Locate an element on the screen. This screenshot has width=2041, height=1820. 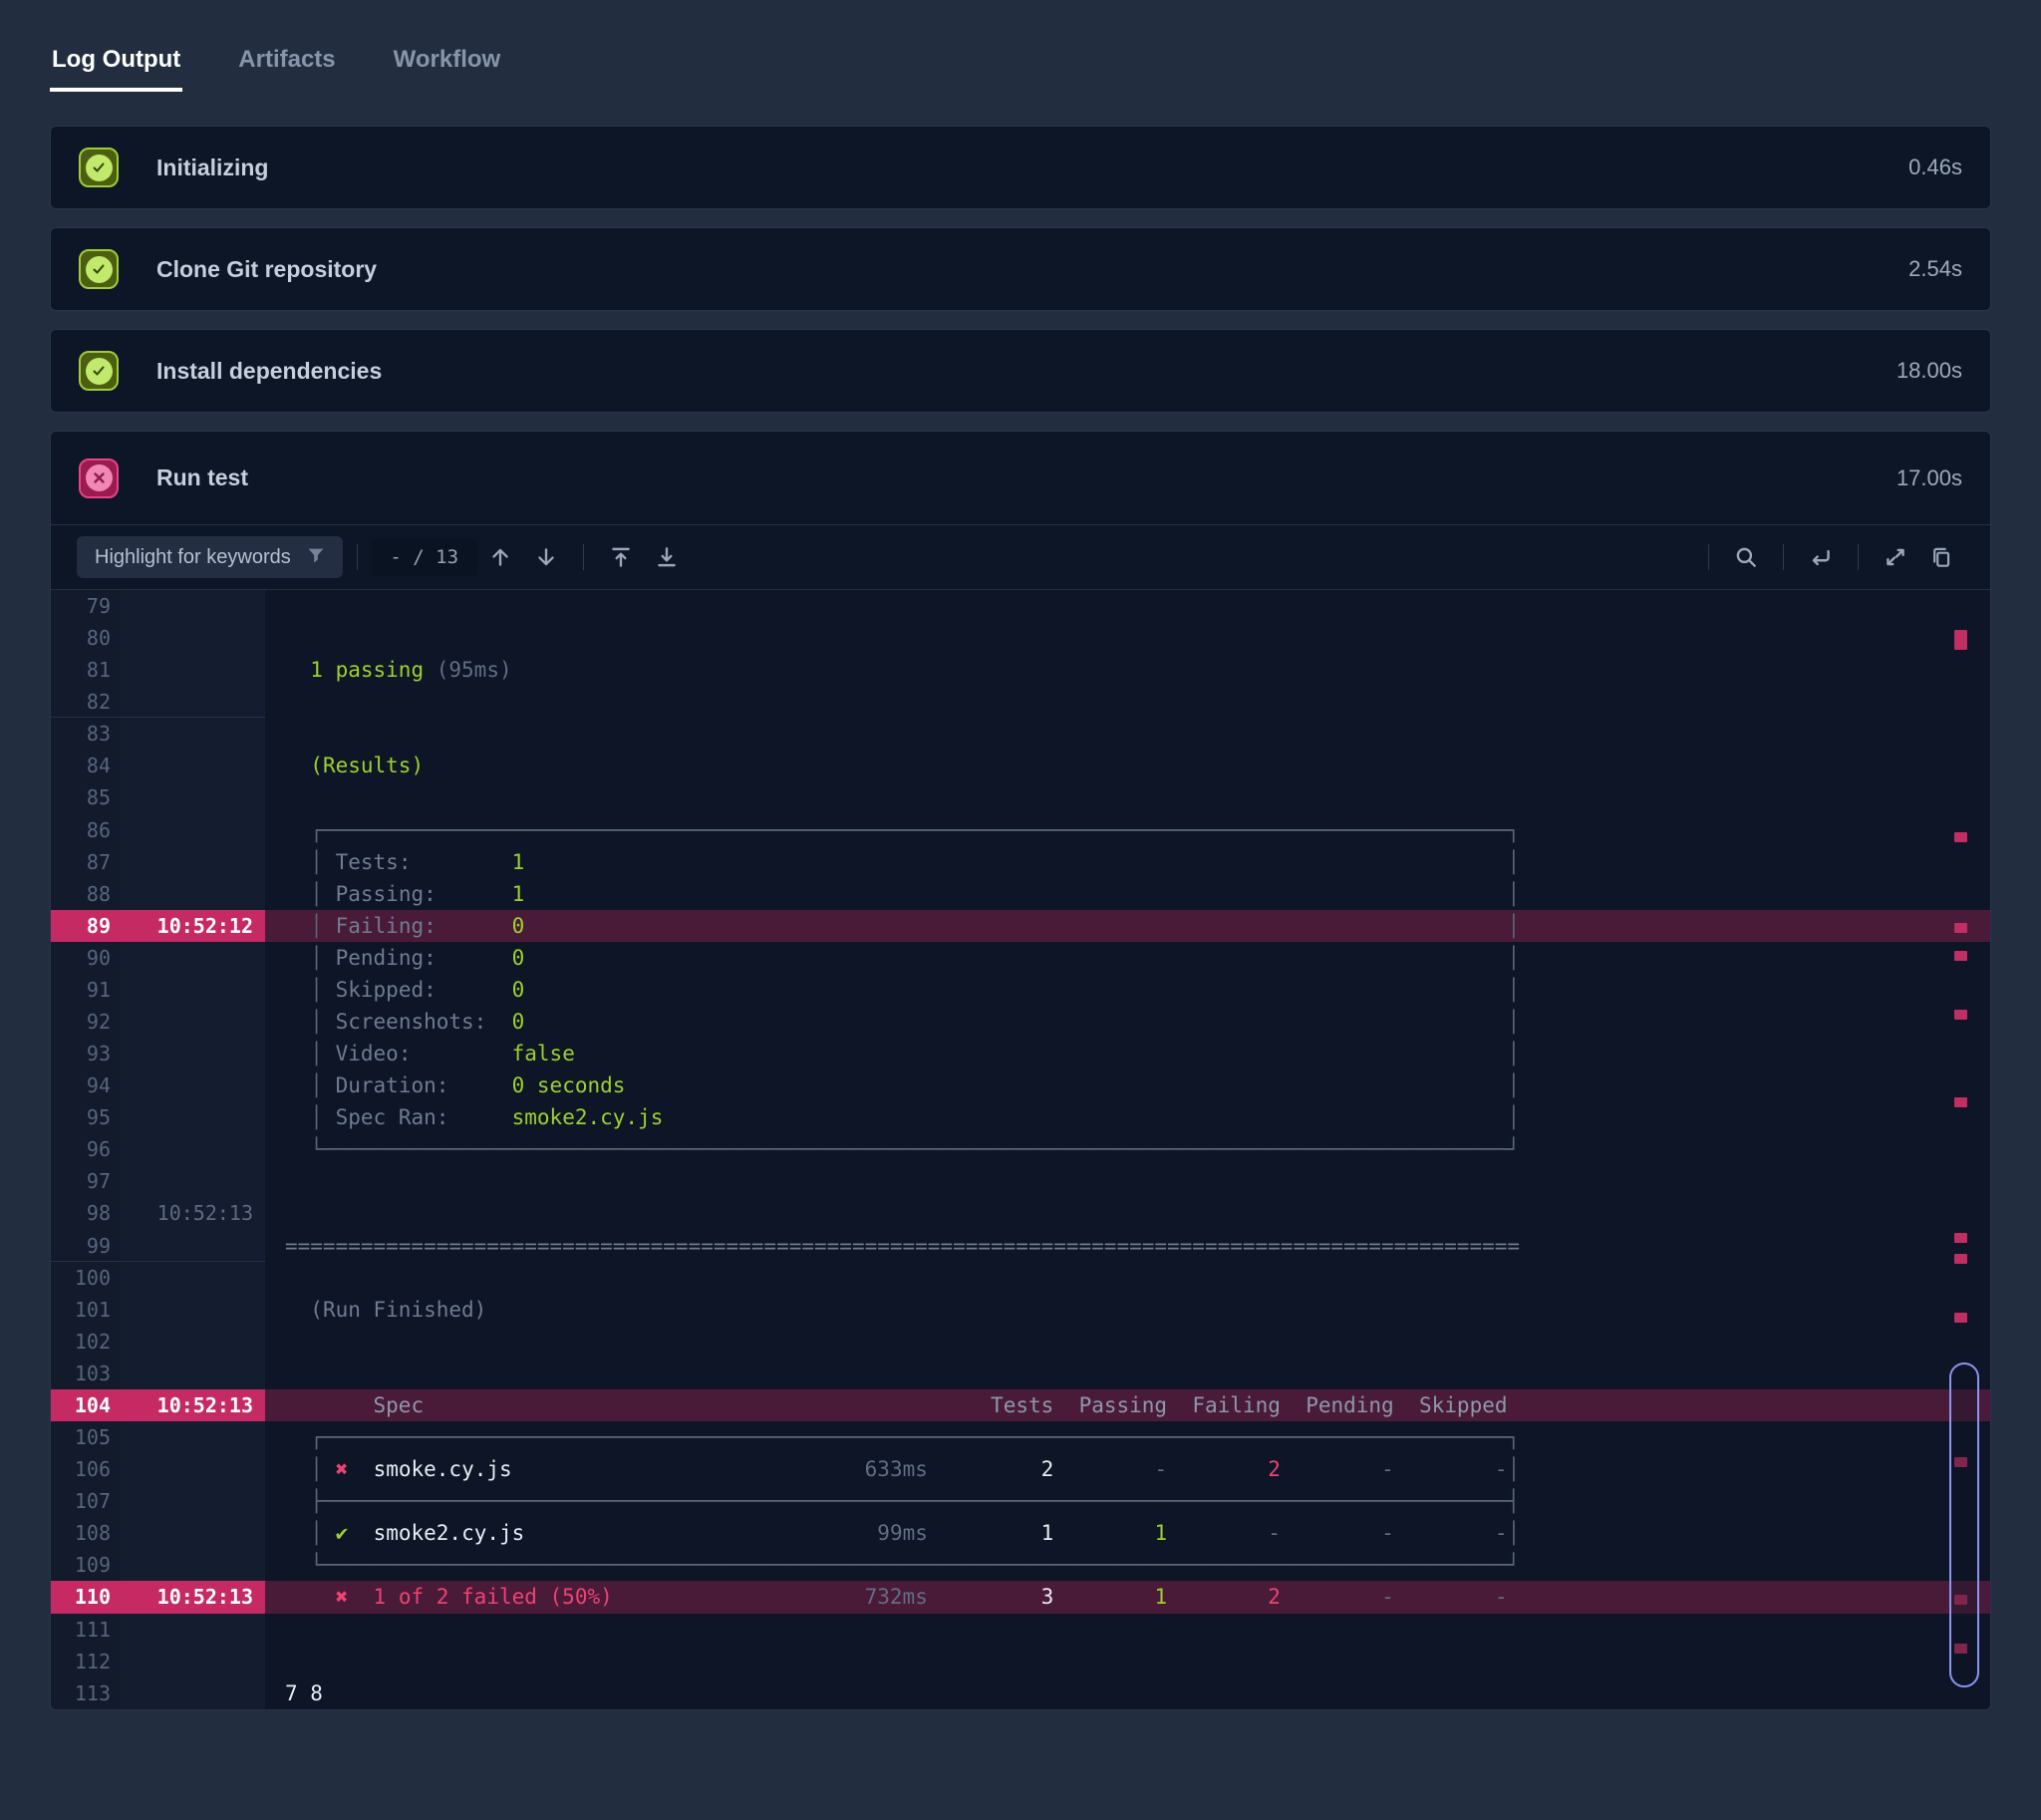
line-number: 98 is located at coordinates (86, 1213).